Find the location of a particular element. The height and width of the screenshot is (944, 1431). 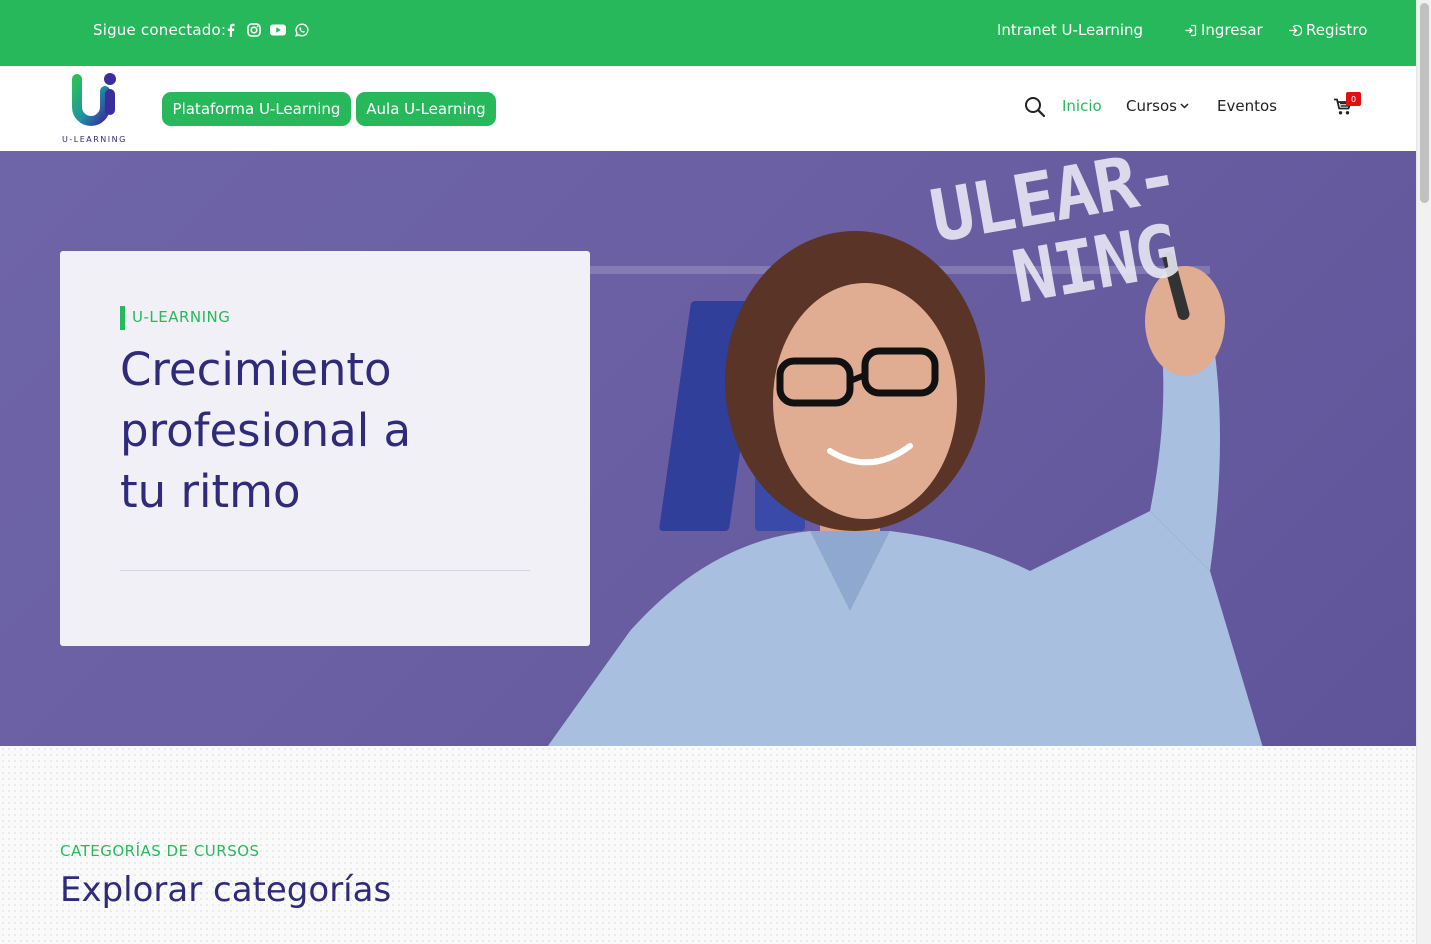

search-icon is located at coordinates (1035, 109).